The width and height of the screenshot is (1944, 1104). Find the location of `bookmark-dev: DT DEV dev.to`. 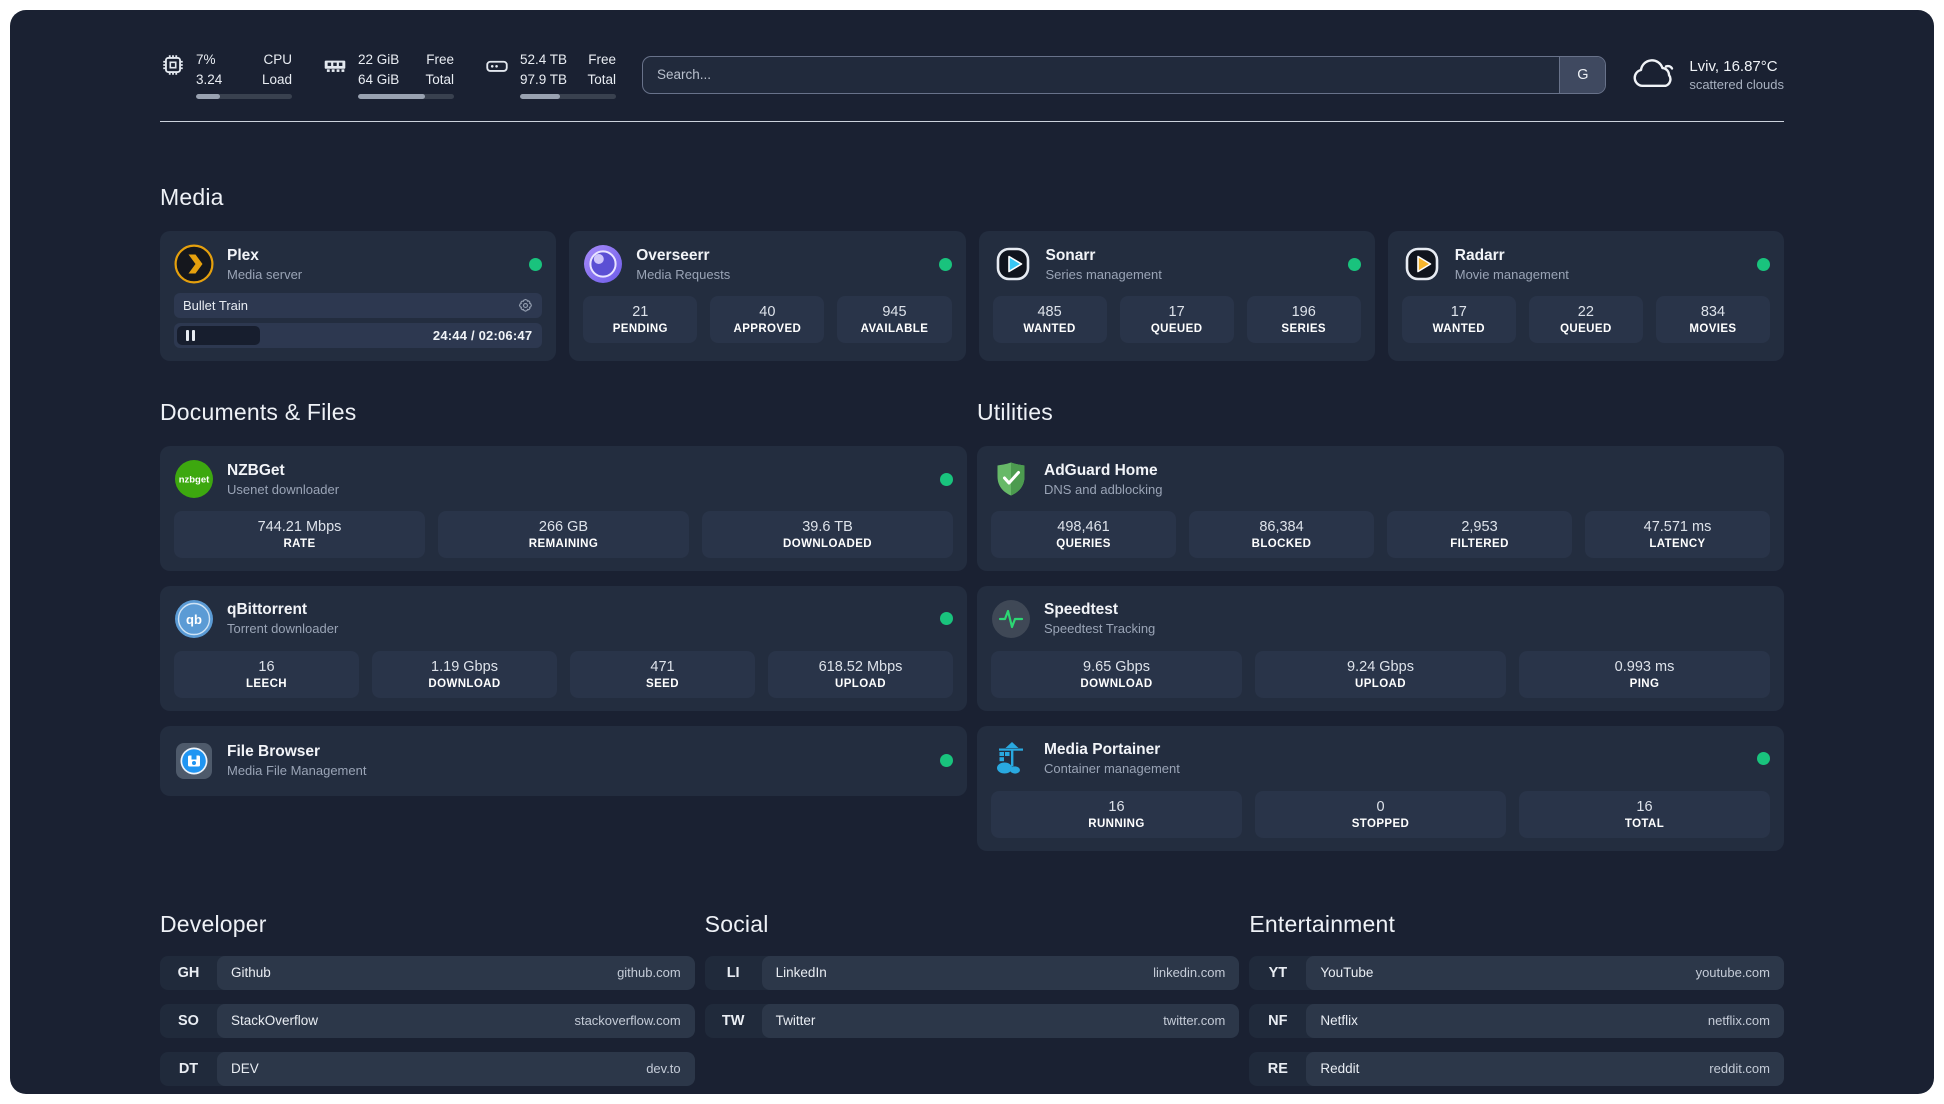

bookmark-dev: DT DEV dev.to is located at coordinates (427, 1068).